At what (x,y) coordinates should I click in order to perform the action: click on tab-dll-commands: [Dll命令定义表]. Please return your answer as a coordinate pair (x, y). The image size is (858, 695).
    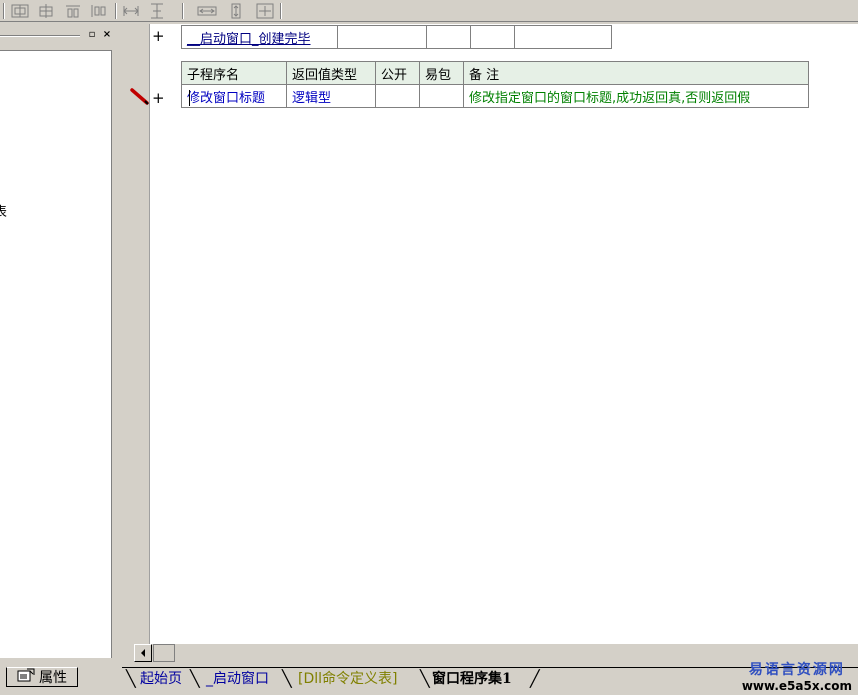
    Looking at the image, I should click on (347, 678).